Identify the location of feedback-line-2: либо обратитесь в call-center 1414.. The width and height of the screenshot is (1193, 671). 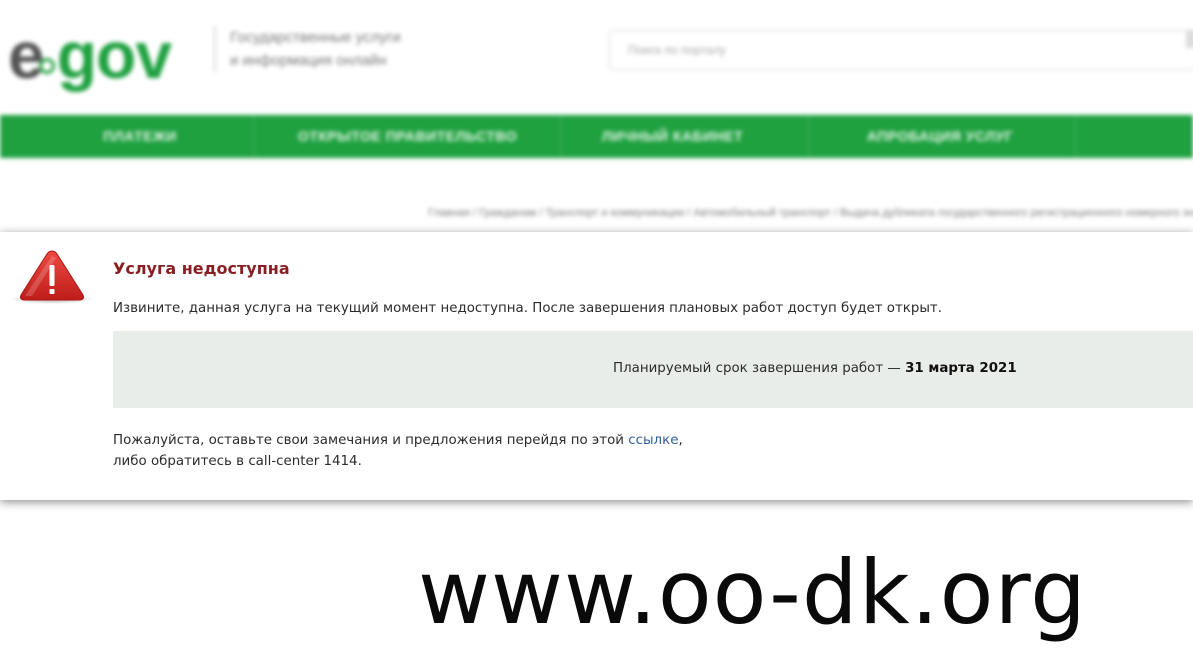
(237, 461).